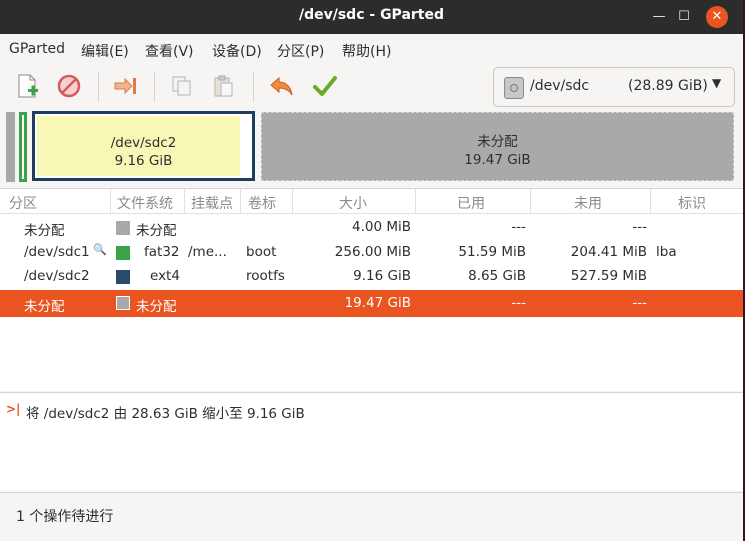 The width and height of the screenshot is (745, 541). What do you see at coordinates (169, 51) in the screenshot?
I see `menu-view: 查看(V)` at bounding box center [169, 51].